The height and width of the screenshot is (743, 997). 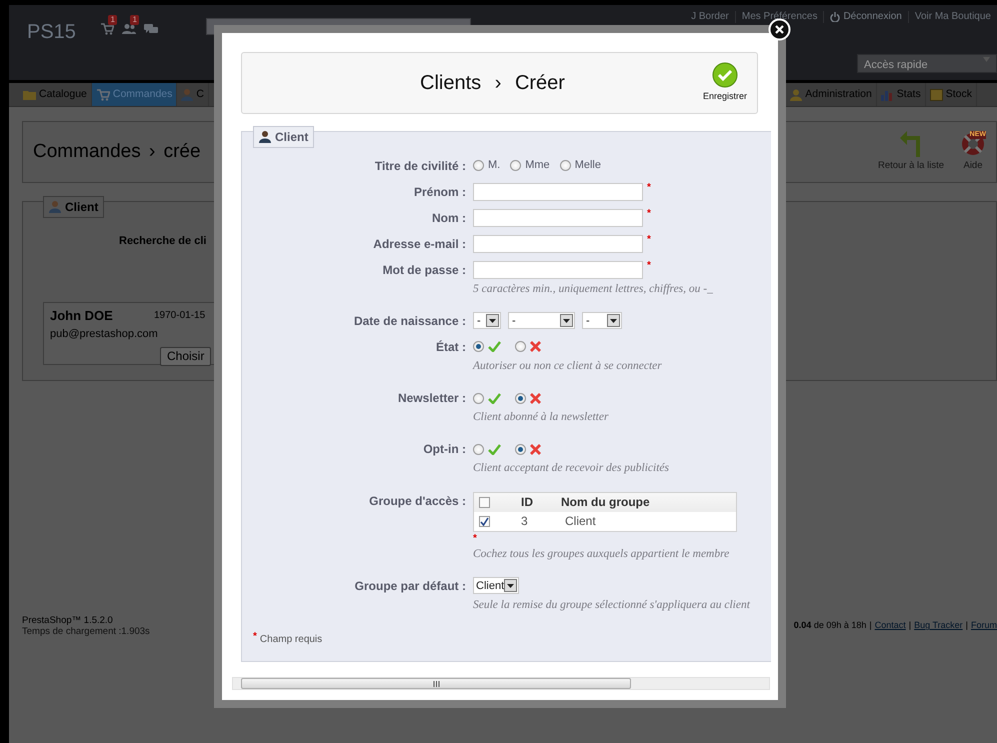 I want to click on grip-icon, so click(x=436, y=683).